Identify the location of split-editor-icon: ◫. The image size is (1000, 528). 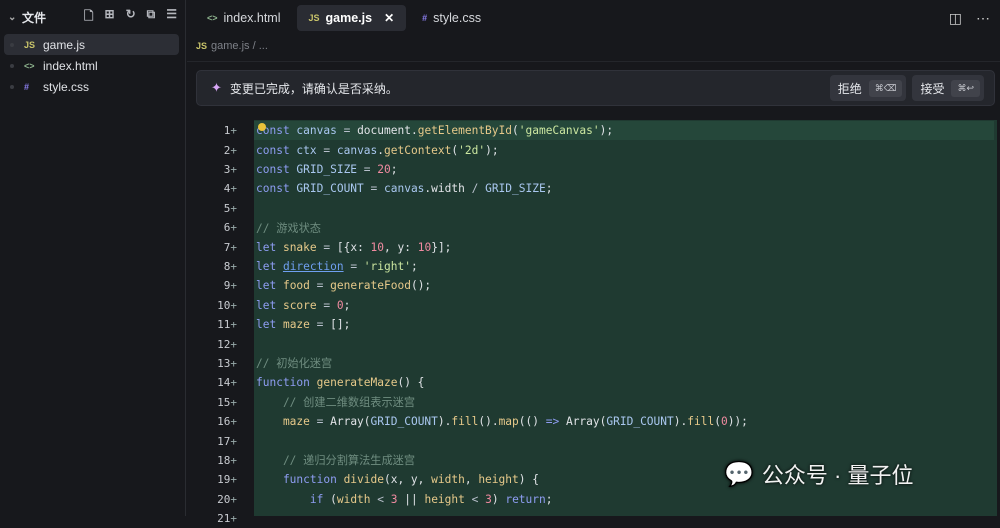
(955, 18).